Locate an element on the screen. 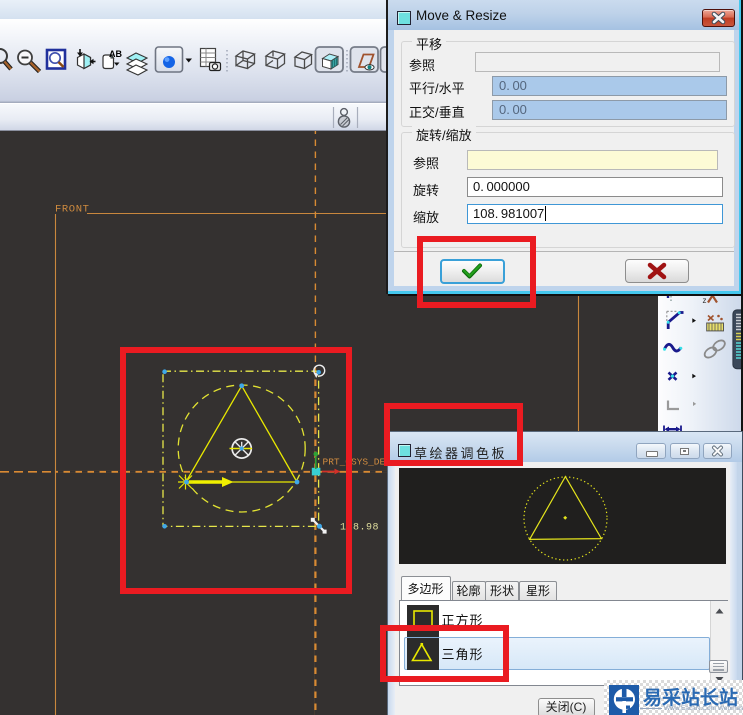 The width and height of the screenshot is (743, 715). svg-text: FRONT is located at coordinates (72, 210).